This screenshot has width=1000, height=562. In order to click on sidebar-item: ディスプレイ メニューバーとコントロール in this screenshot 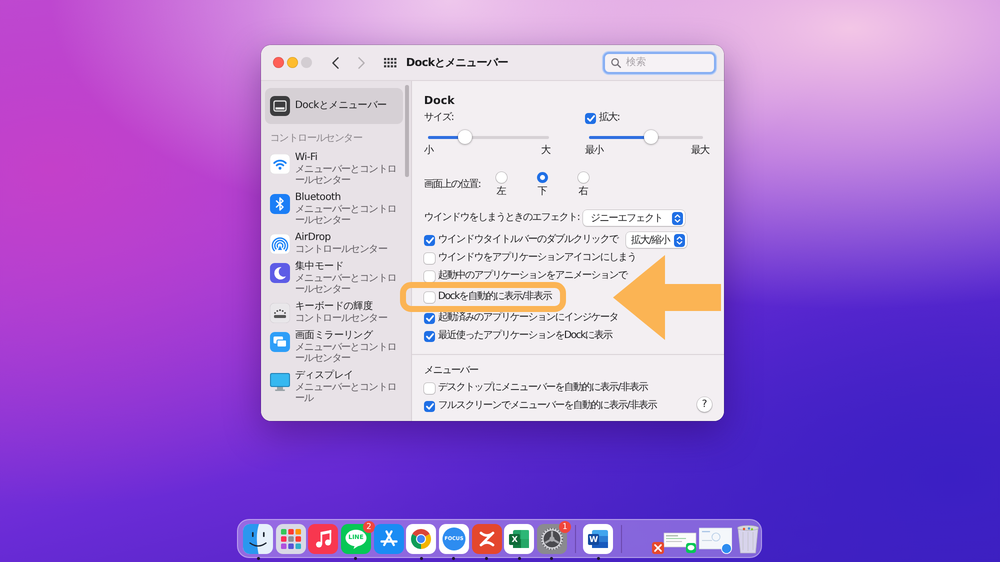, I will do `click(334, 387)`.